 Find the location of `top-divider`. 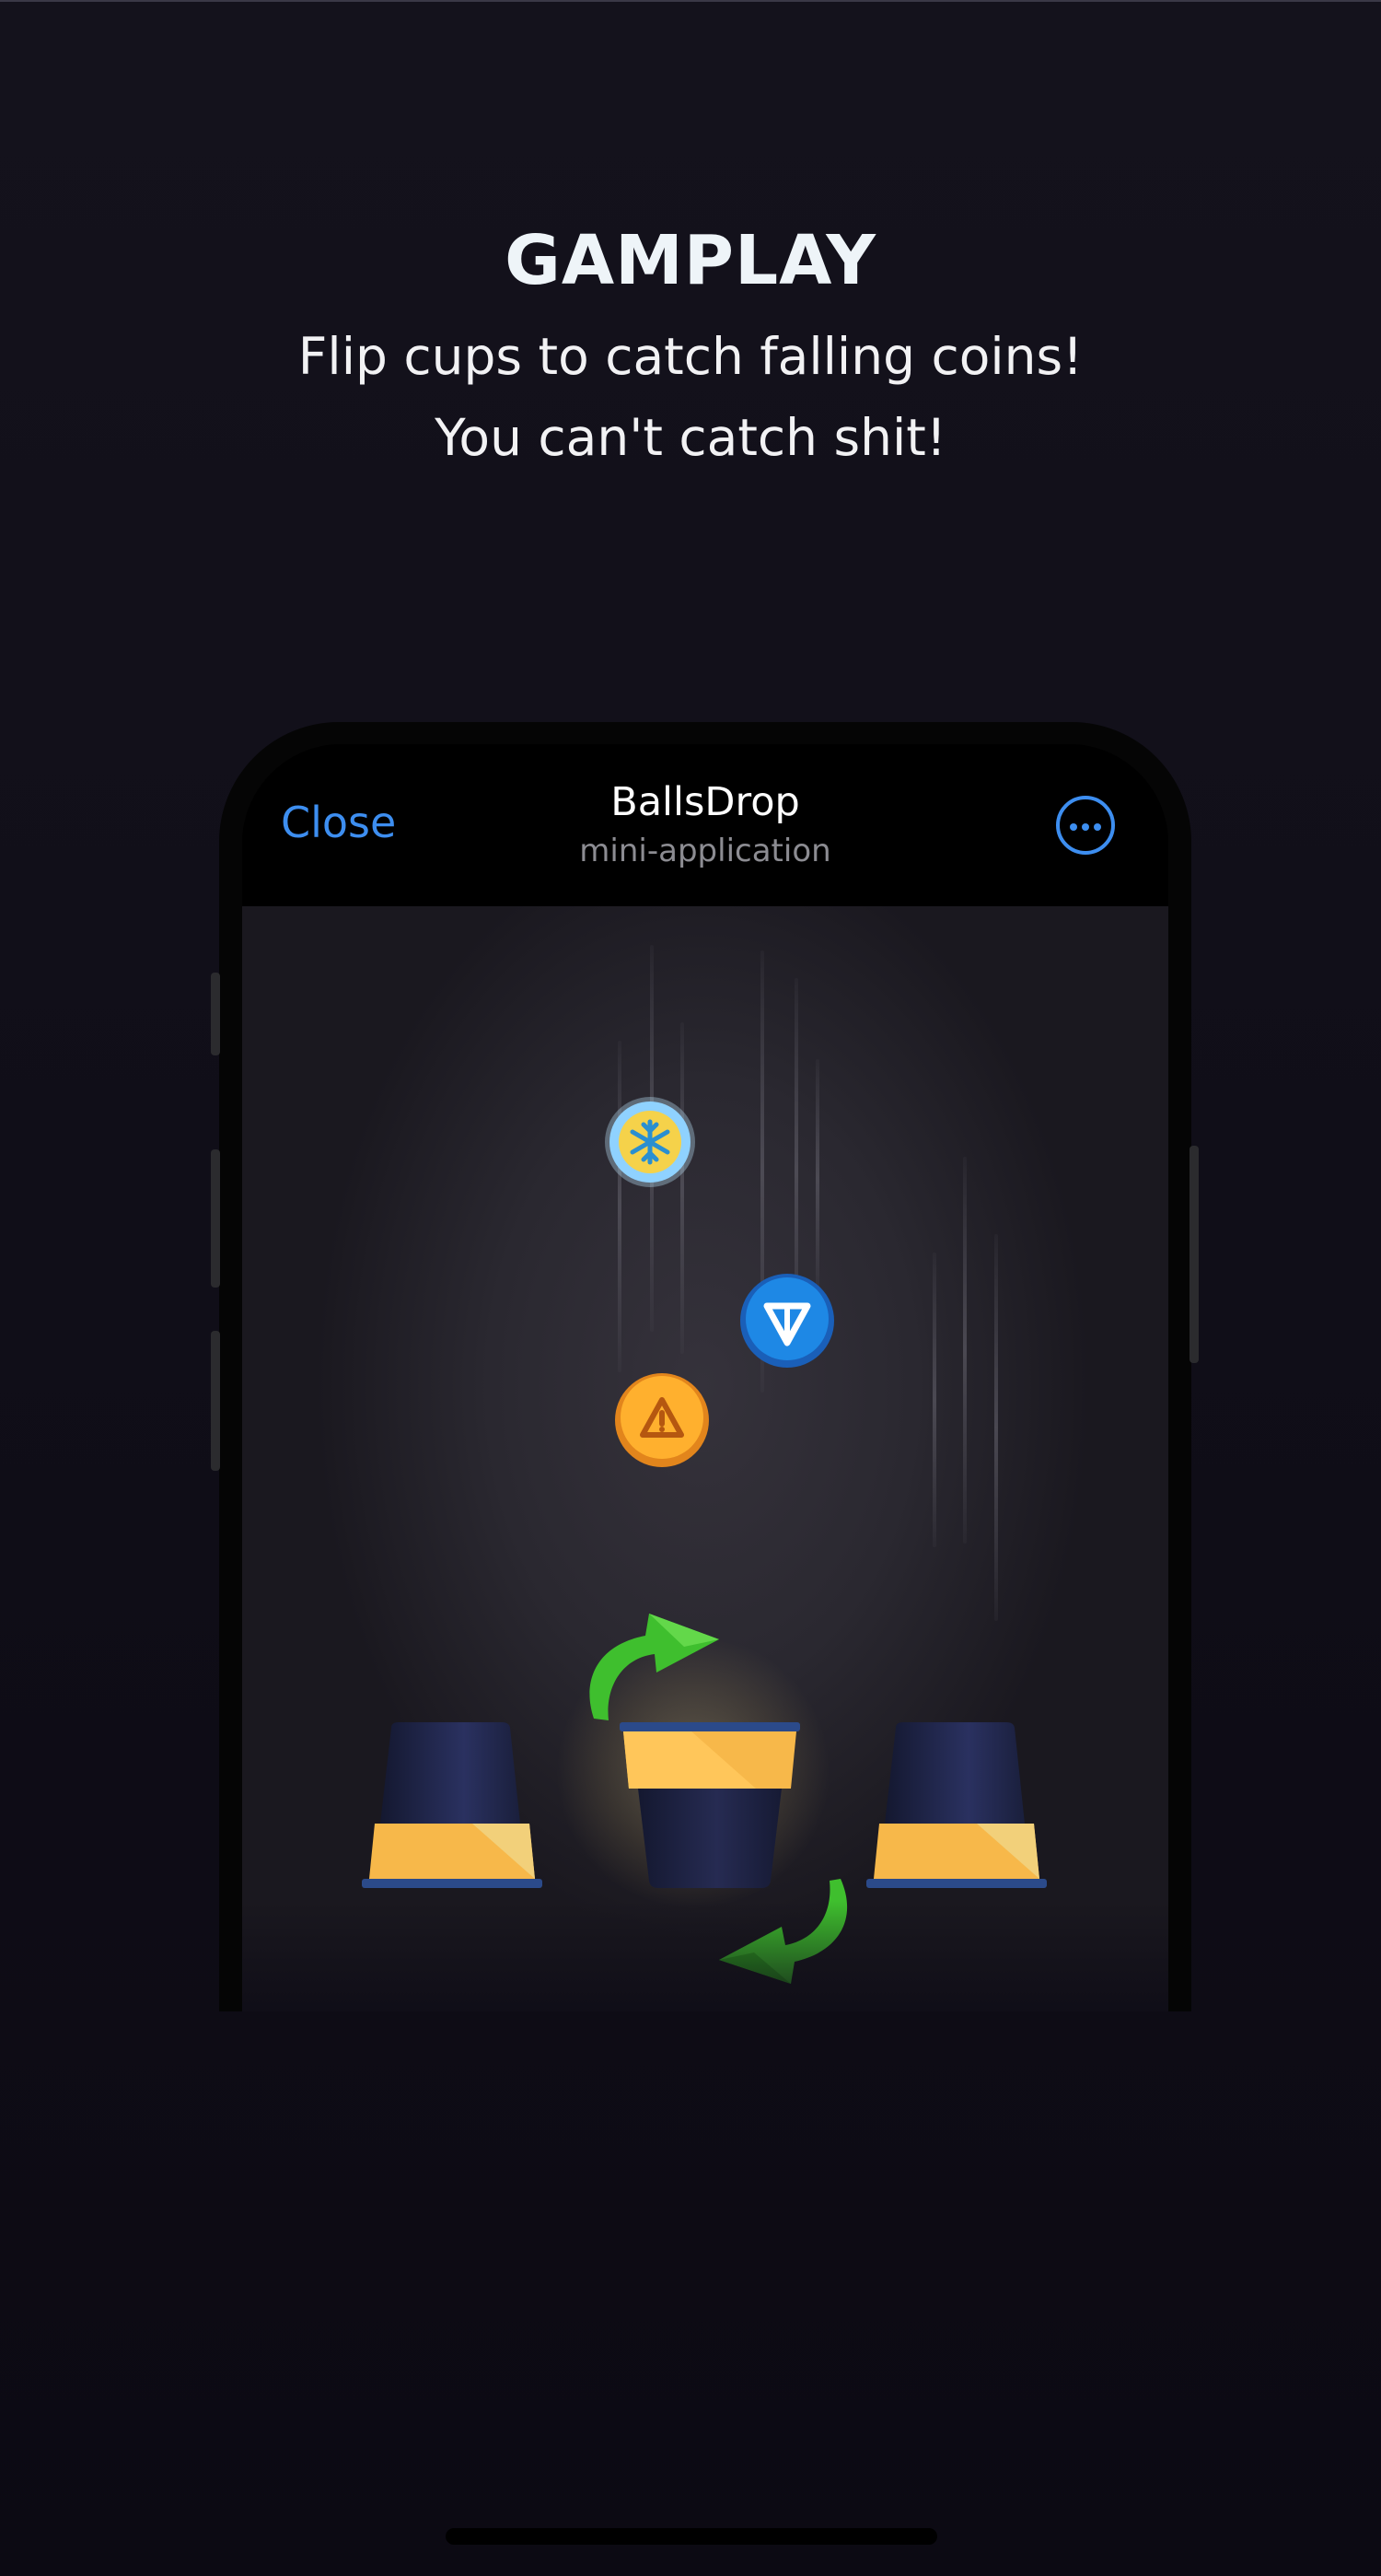

top-divider is located at coordinates (690, 1).